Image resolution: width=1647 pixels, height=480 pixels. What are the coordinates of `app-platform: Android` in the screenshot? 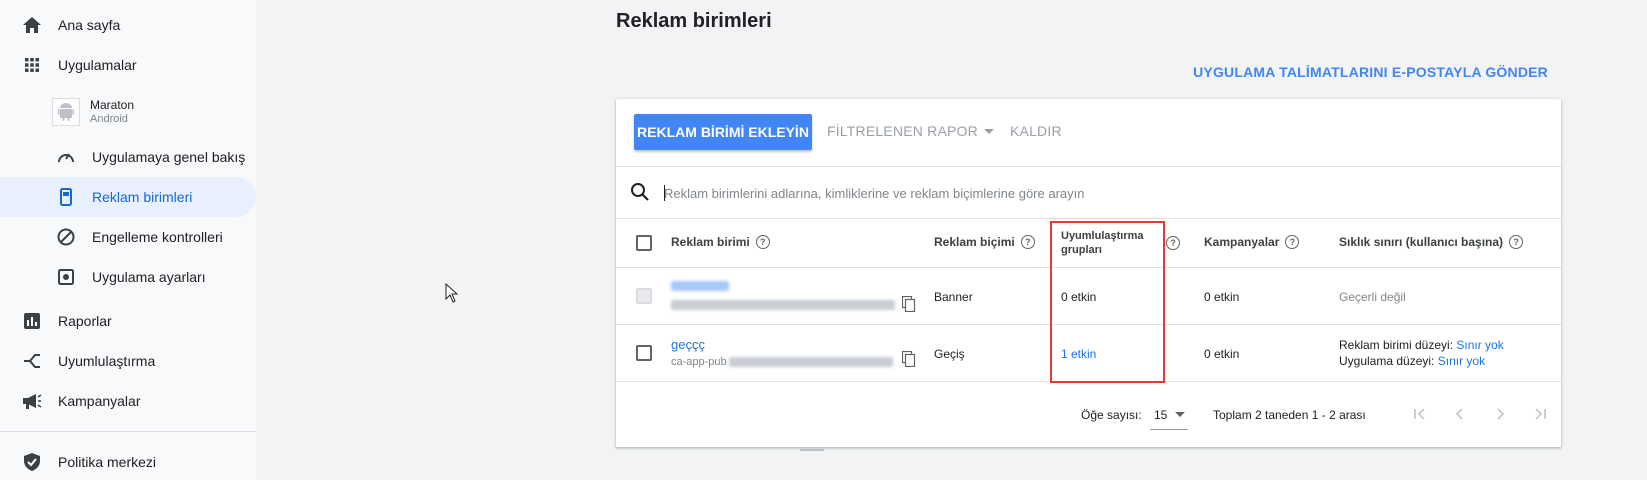 It's located at (109, 119).